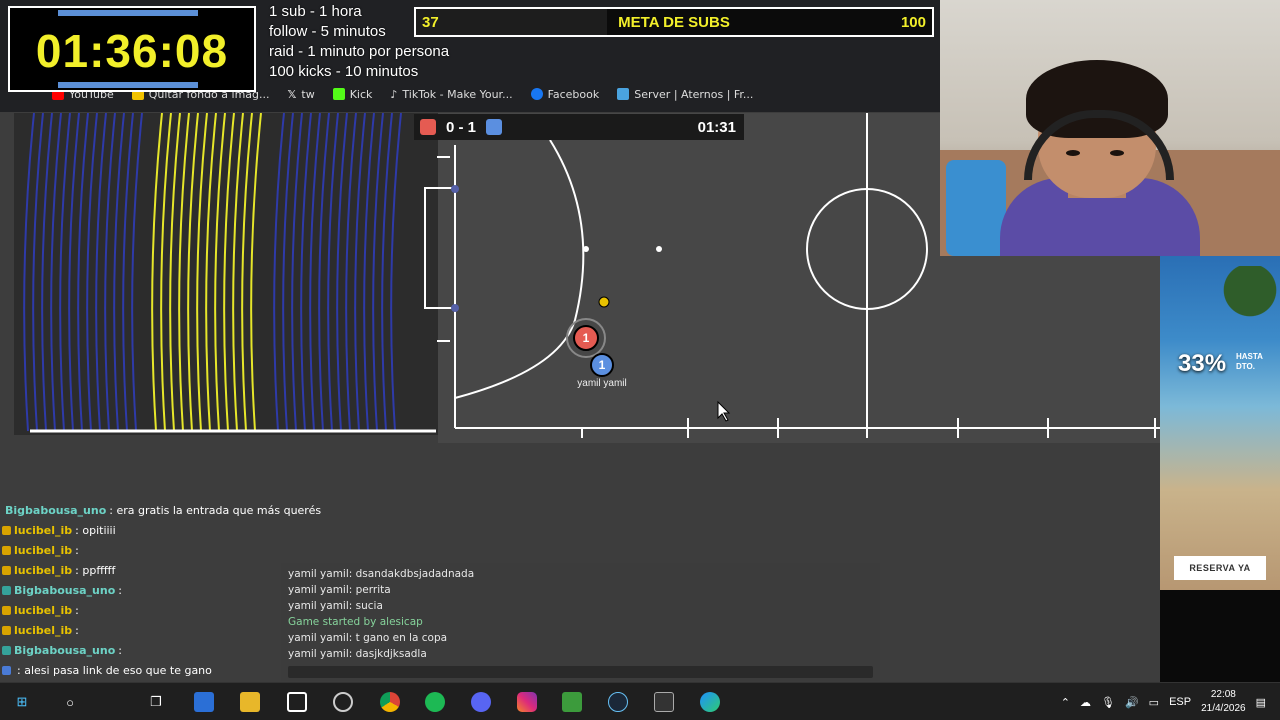 The image size is (1280, 720). I want to click on obs-icon, so click(343, 702).